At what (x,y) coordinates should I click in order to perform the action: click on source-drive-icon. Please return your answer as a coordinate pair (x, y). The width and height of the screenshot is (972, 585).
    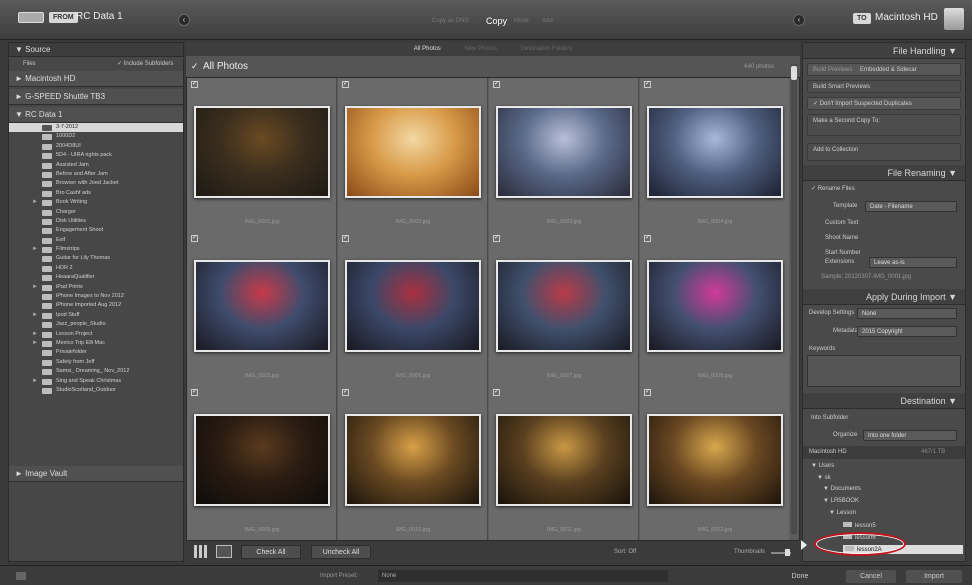
    Looking at the image, I should click on (31, 17).